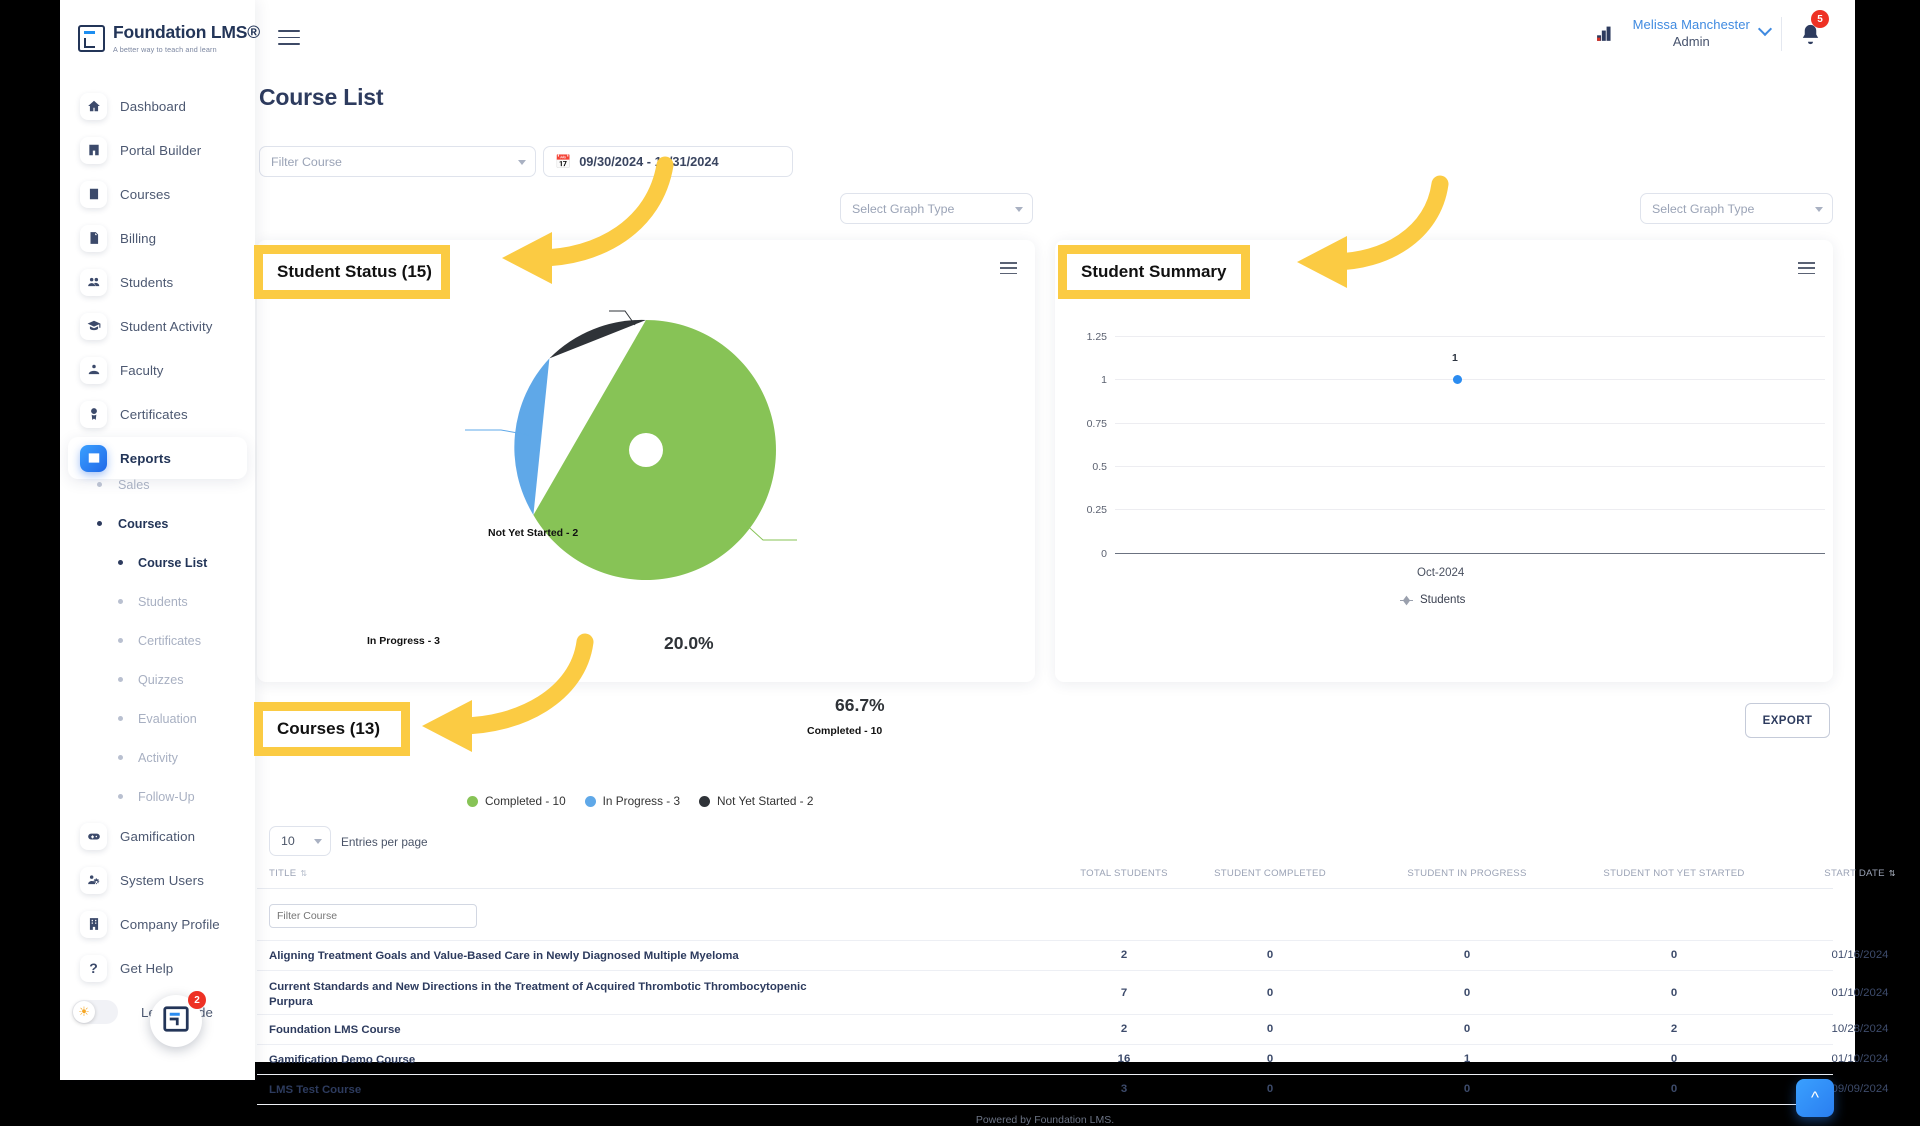 The width and height of the screenshot is (1920, 1126). I want to click on sidebar-item-portal-builder: Portal Builder, so click(157, 150).